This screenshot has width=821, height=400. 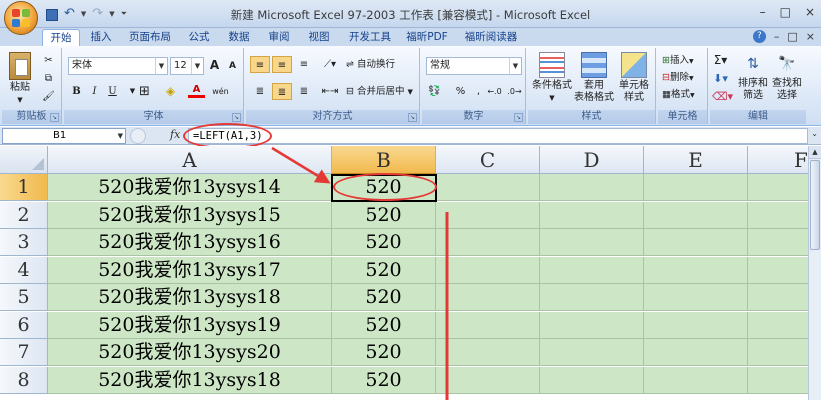 What do you see at coordinates (118, 66) in the screenshot?
I see `font-name-combo: 宋体 ▼` at bounding box center [118, 66].